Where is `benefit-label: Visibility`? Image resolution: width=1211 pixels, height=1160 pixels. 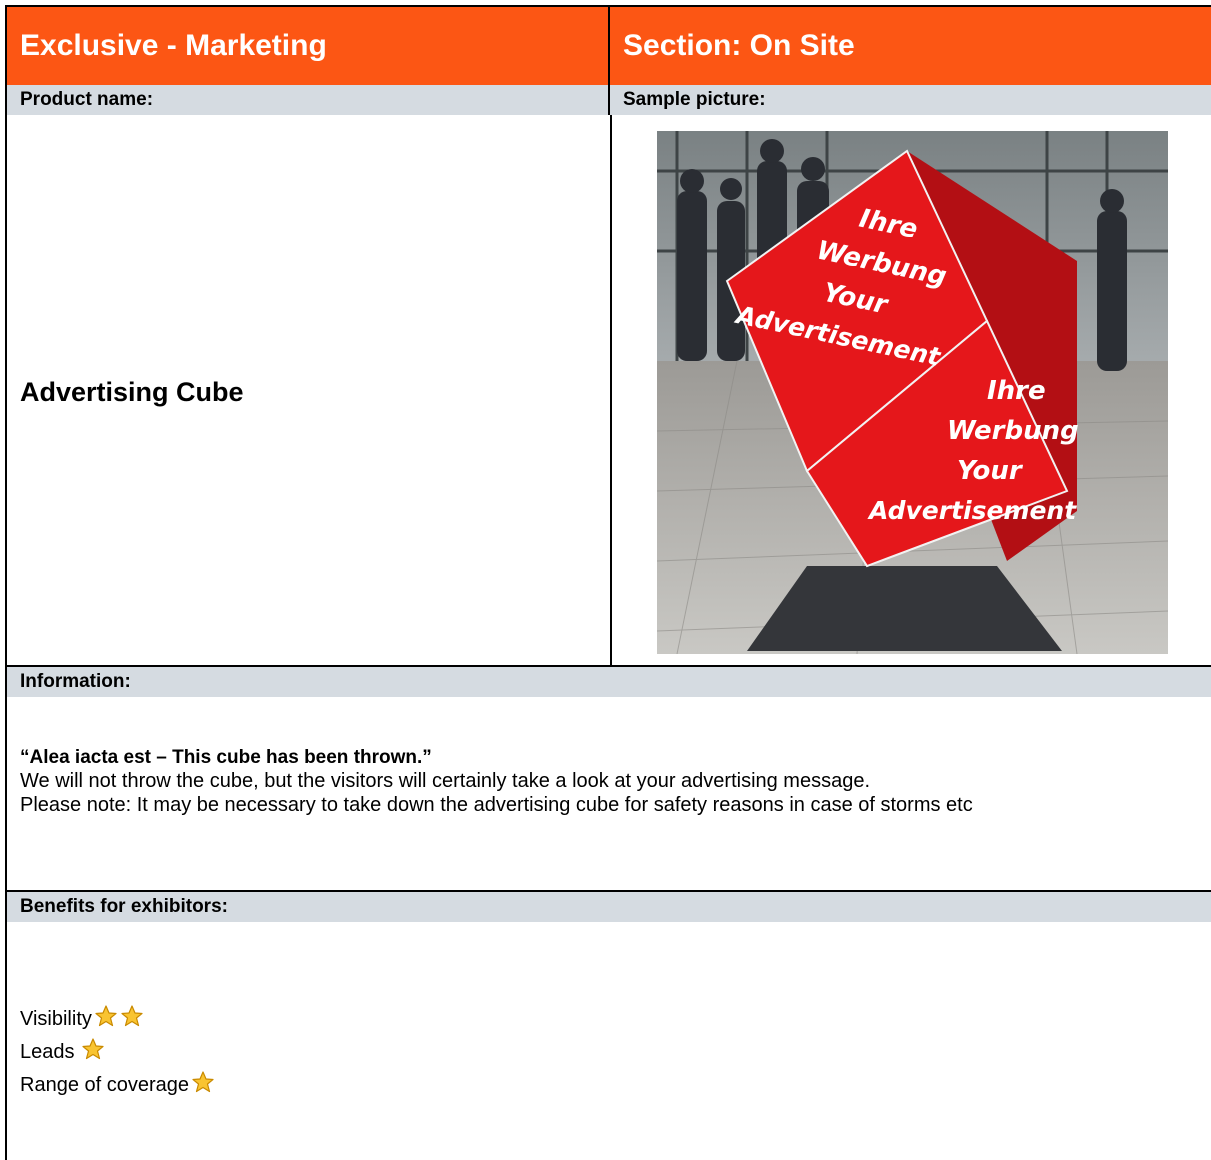
benefit-label: Visibility is located at coordinates (56, 1018).